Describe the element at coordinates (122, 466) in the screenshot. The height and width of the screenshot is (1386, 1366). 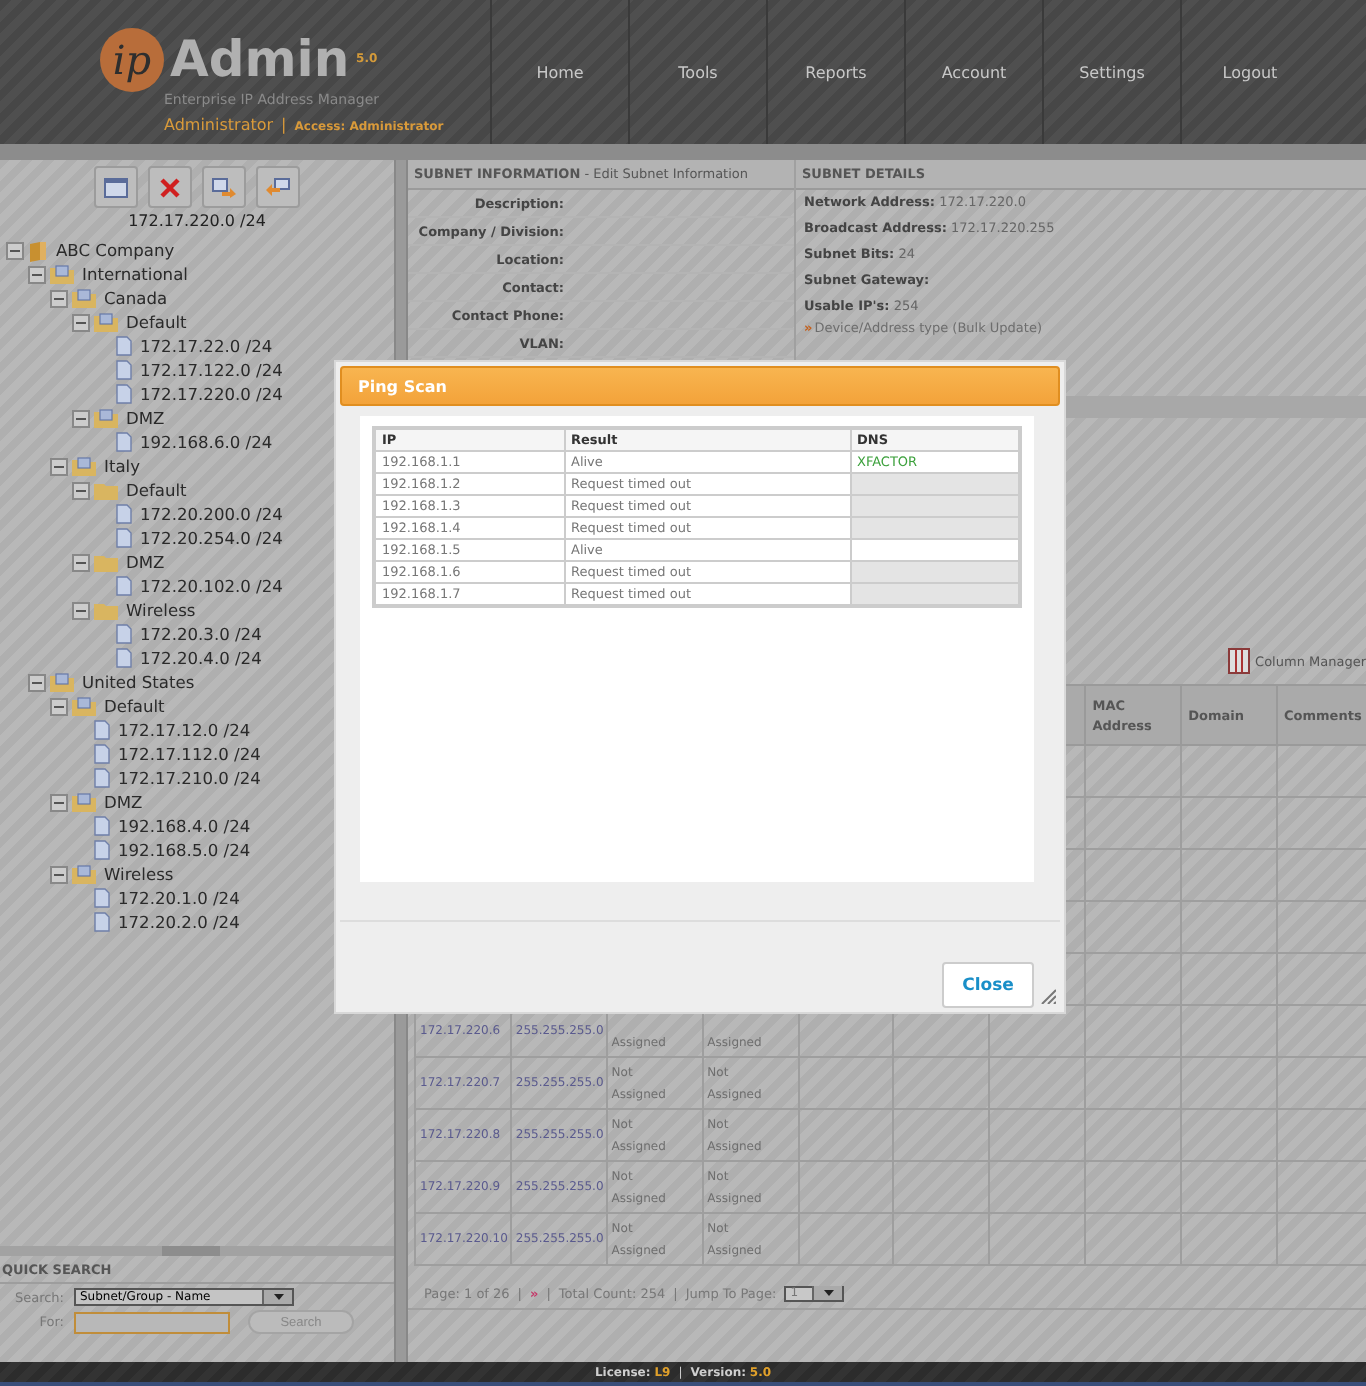
I see `tree-item: Italy` at that location.